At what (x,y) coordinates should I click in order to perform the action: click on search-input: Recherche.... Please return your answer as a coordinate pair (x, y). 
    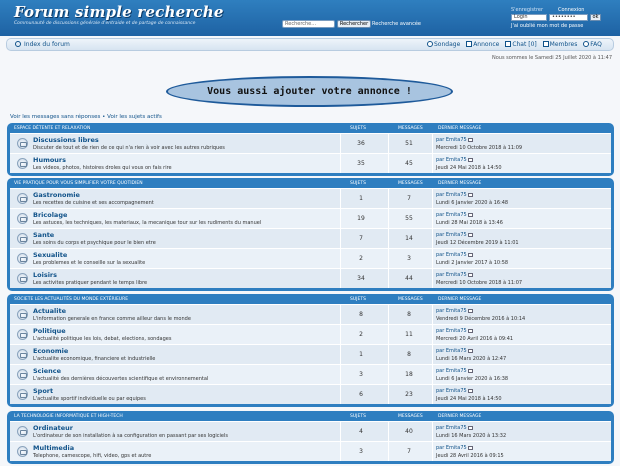
    Looking at the image, I should click on (308, 24).